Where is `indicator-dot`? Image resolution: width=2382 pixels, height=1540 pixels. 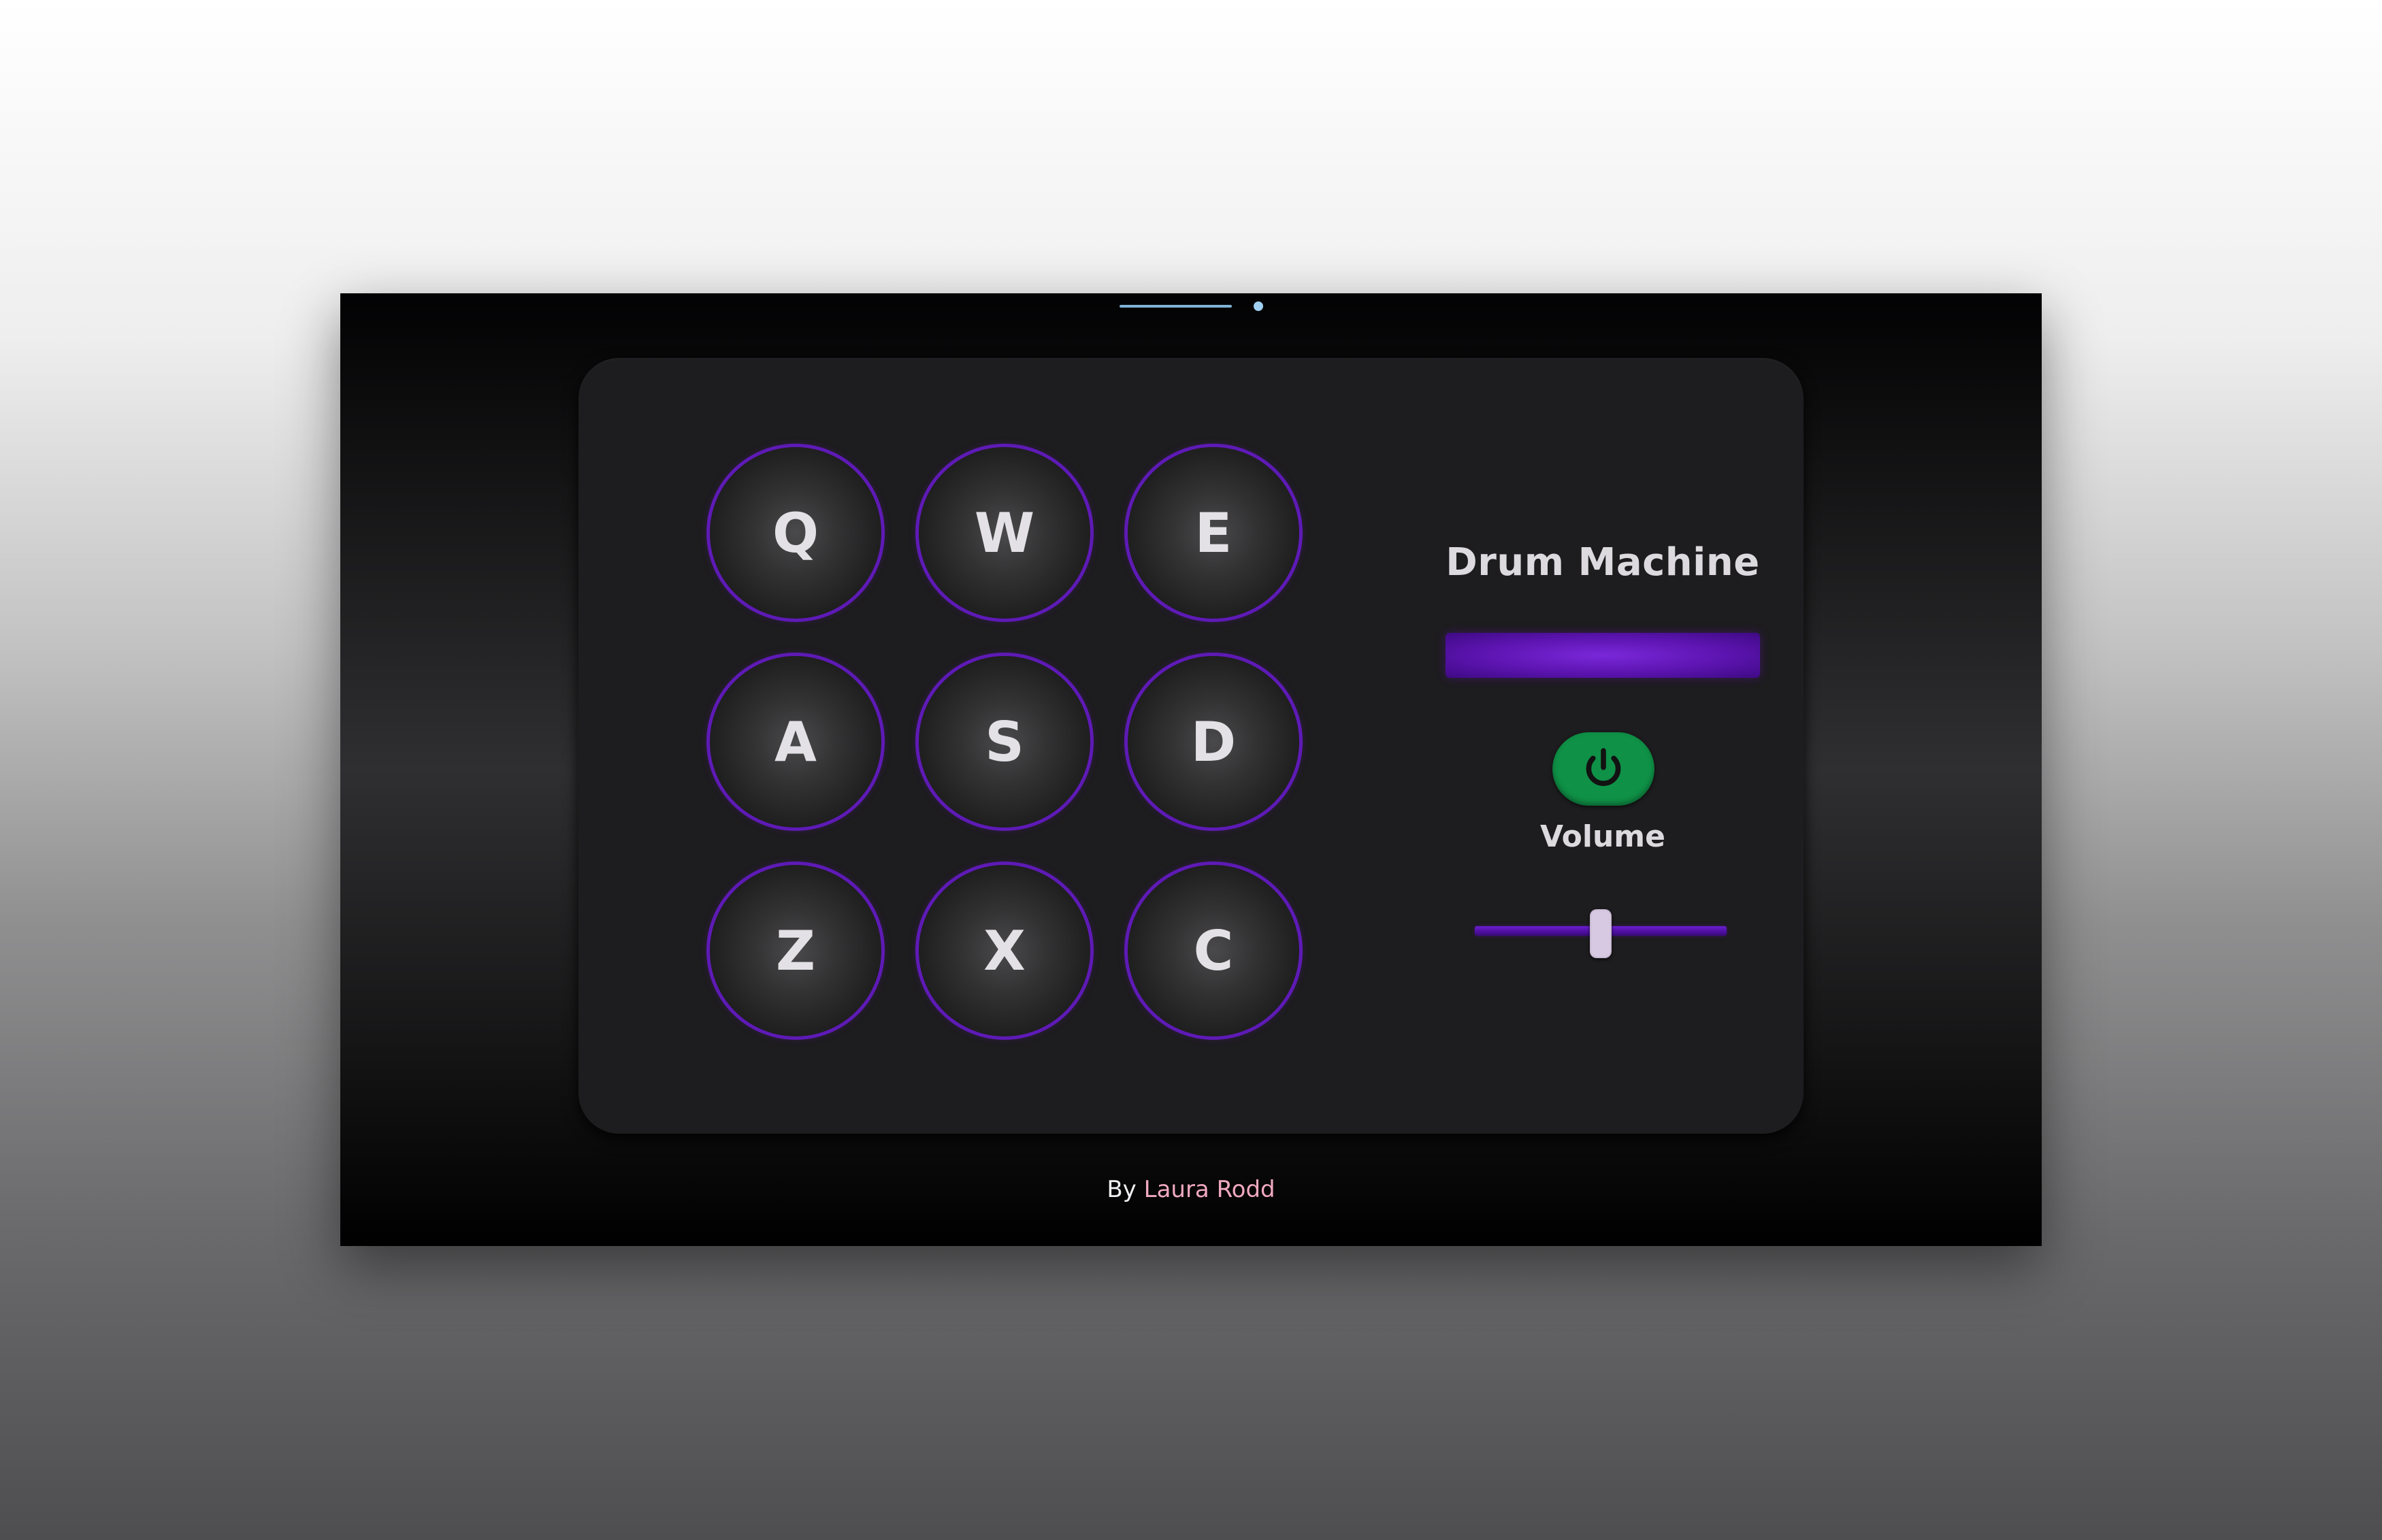 indicator-dot is located at coordinates (1258, 306).